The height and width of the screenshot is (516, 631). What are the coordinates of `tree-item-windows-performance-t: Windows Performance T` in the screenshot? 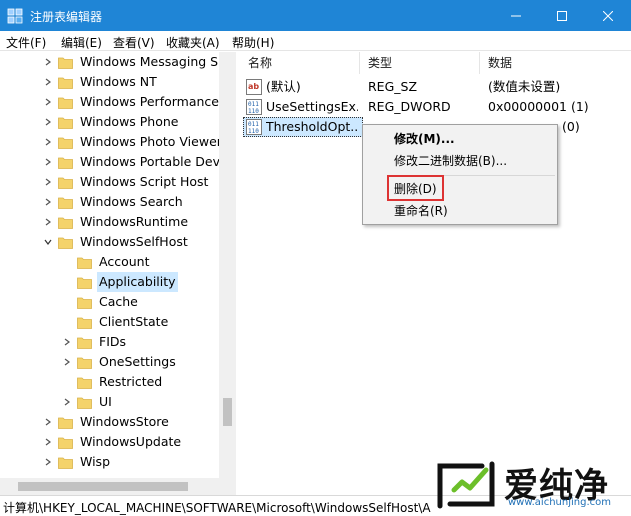 It's located at (138, 102).